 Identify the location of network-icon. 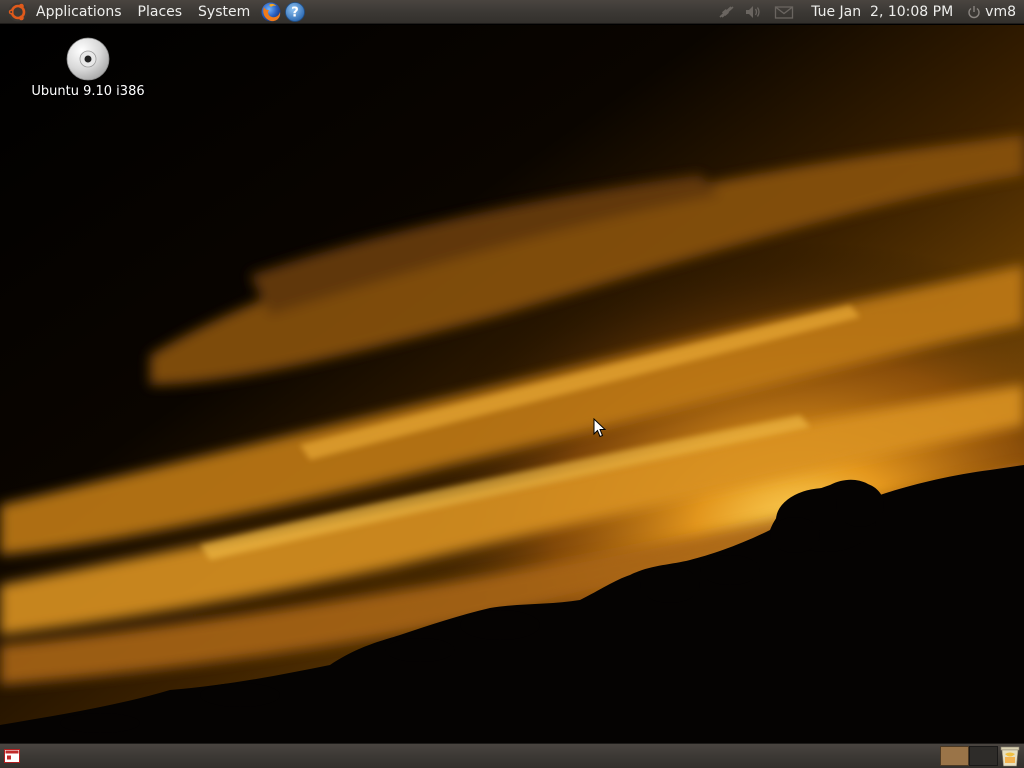
(726, 12).